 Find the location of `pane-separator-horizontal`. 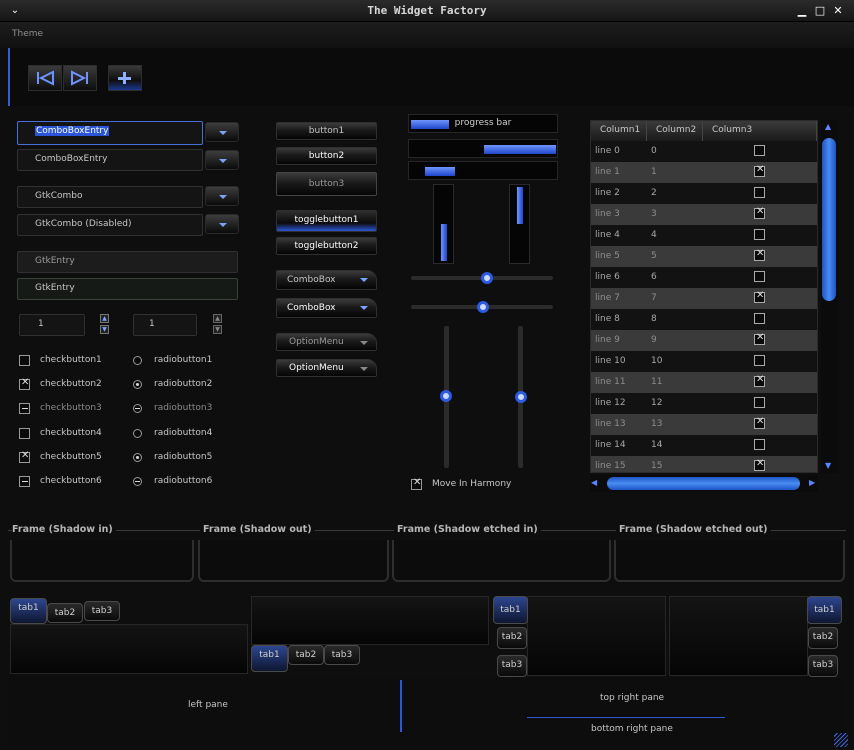

pane-separator-horizontal is located at coordinates (626, 717).